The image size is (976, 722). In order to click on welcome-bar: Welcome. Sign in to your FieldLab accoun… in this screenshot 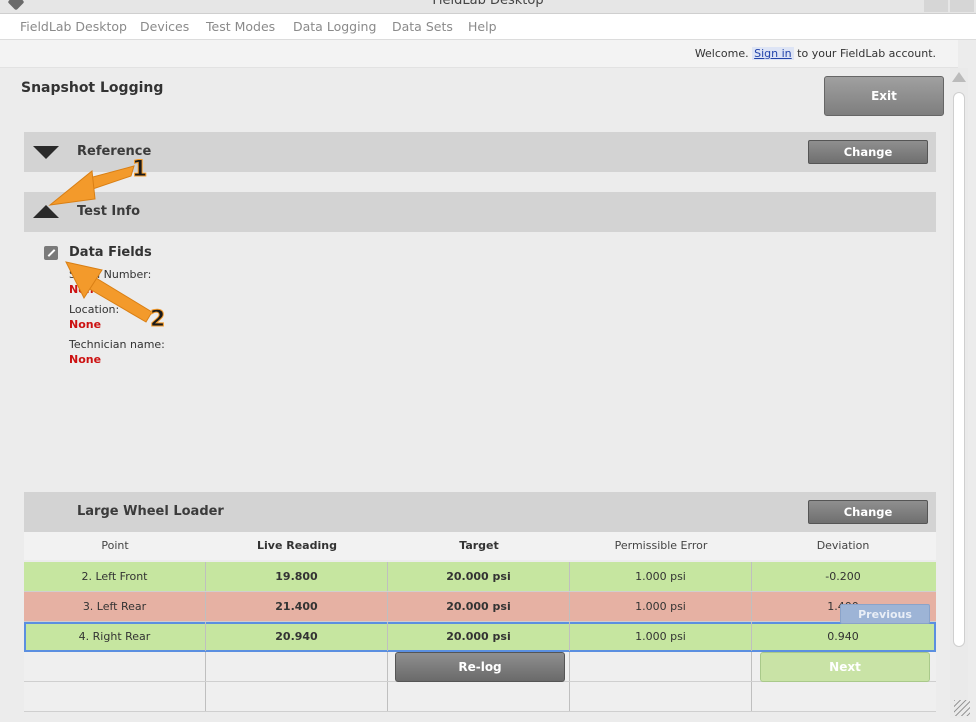, I will do `click(479, 54)`.